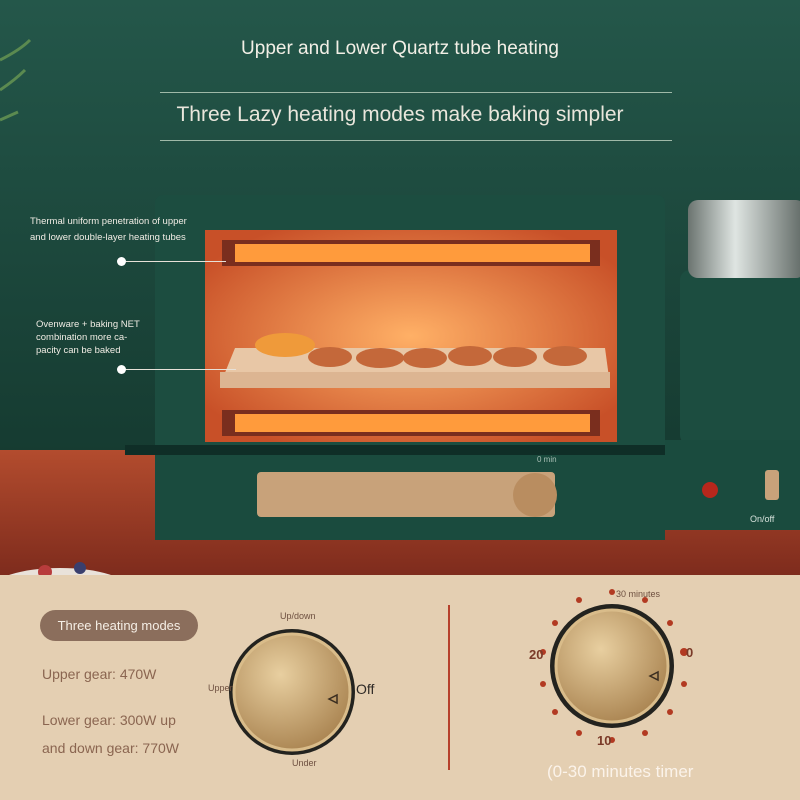 This screenshot has width=800, height=800. What do you see at coordinates (547, 459) in the screenshot?
I see `timer-zero-label: 0 min` at bounding box center [547, 459].